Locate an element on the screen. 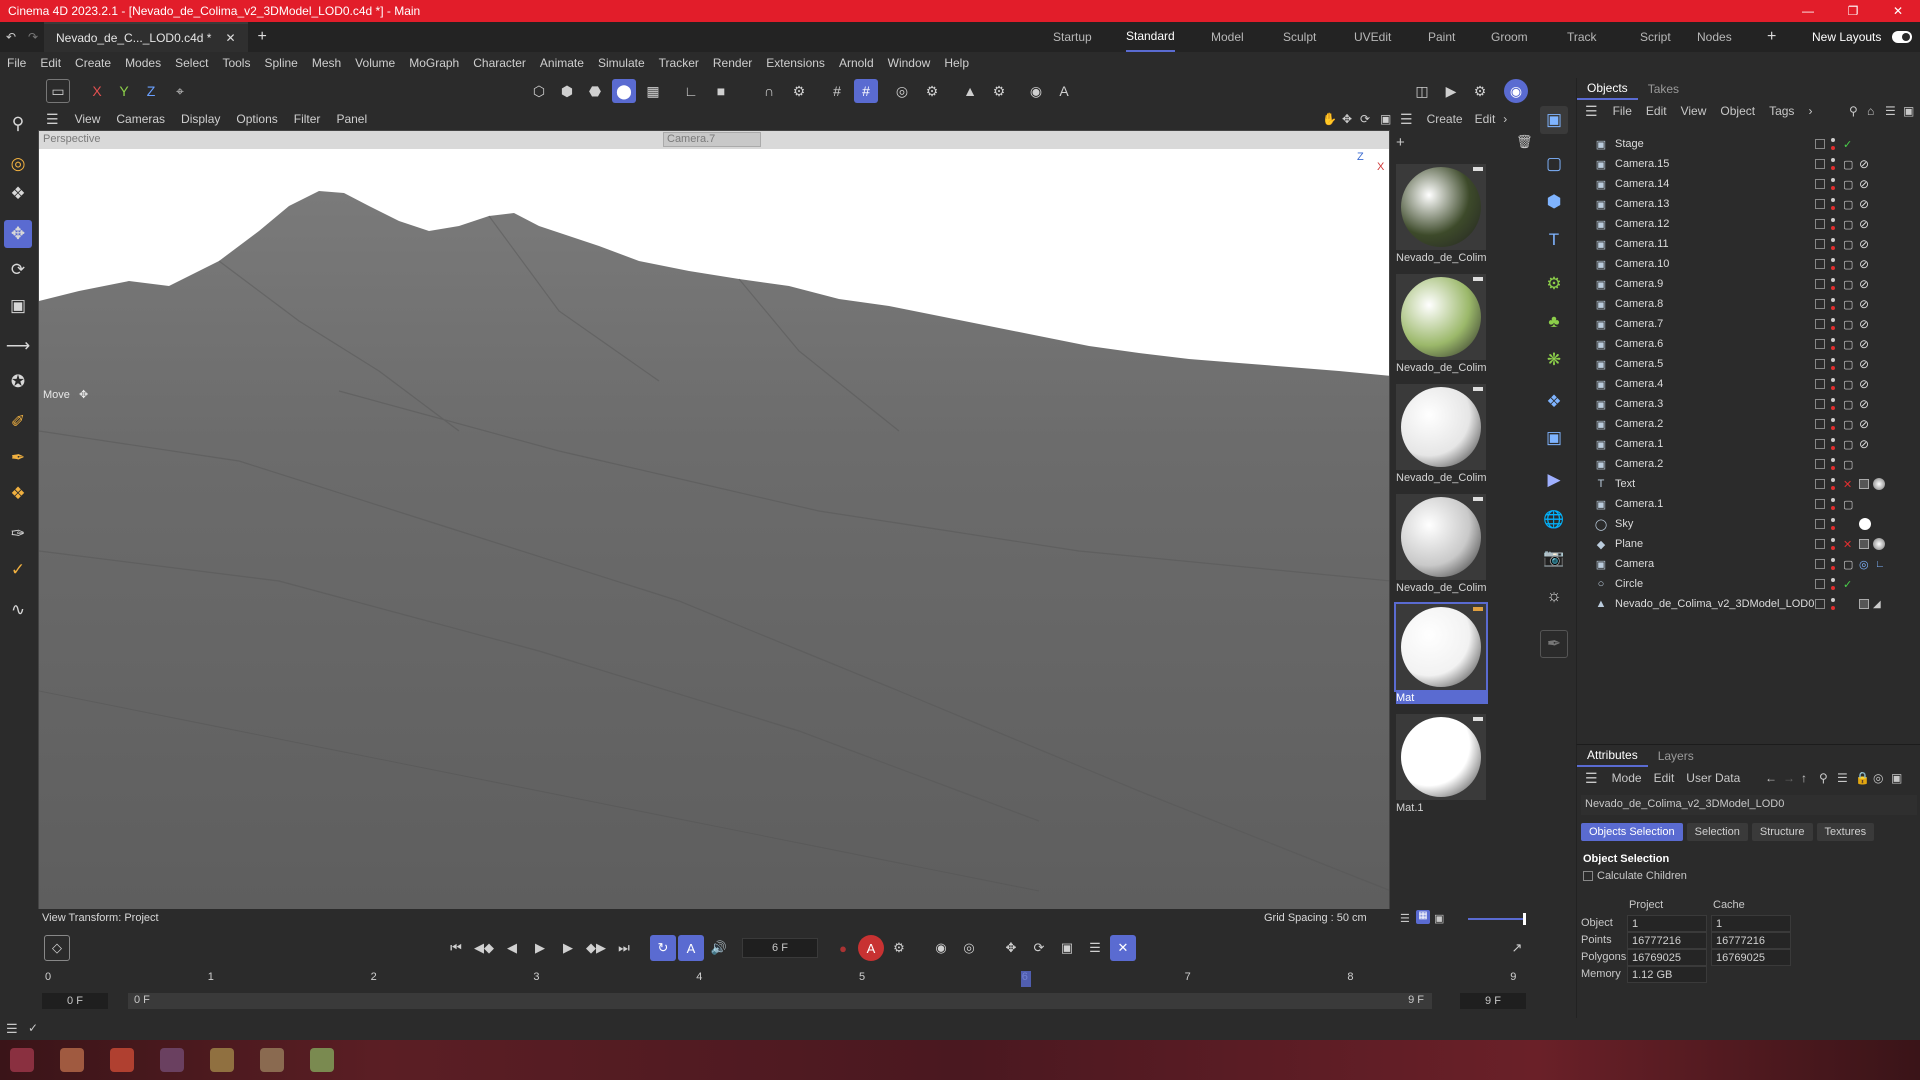  object-row-stage: ▣ Stage ✓ is located at coordinates (1748, 144).